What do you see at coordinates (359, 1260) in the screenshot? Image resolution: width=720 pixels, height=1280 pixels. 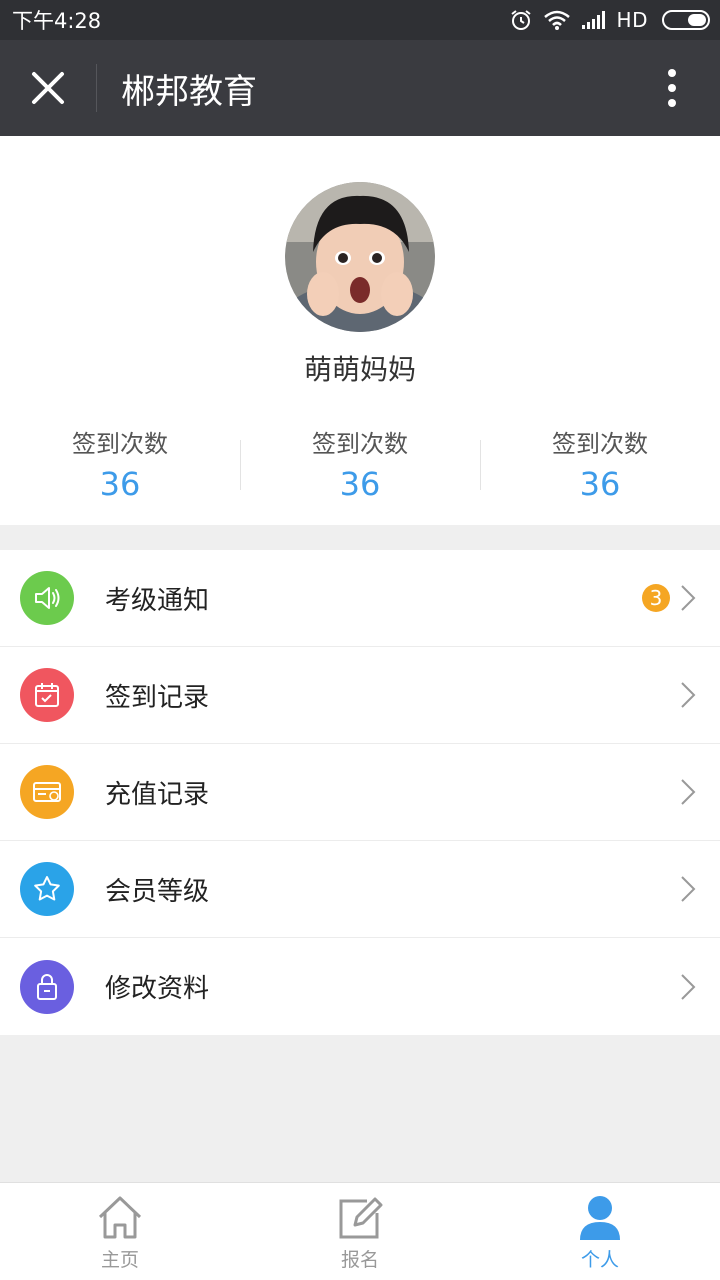 I see `tab-label: 报名` at bounding box center [359, 1260].